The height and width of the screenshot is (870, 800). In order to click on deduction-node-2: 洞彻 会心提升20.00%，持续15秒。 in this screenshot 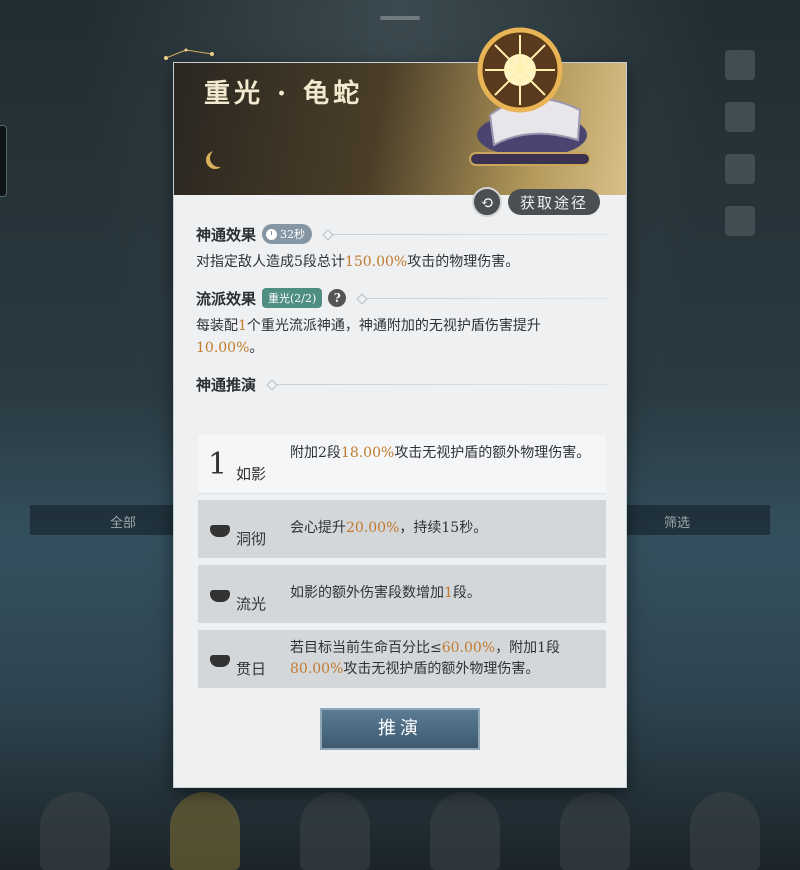, I will do `click(402, 529)`.